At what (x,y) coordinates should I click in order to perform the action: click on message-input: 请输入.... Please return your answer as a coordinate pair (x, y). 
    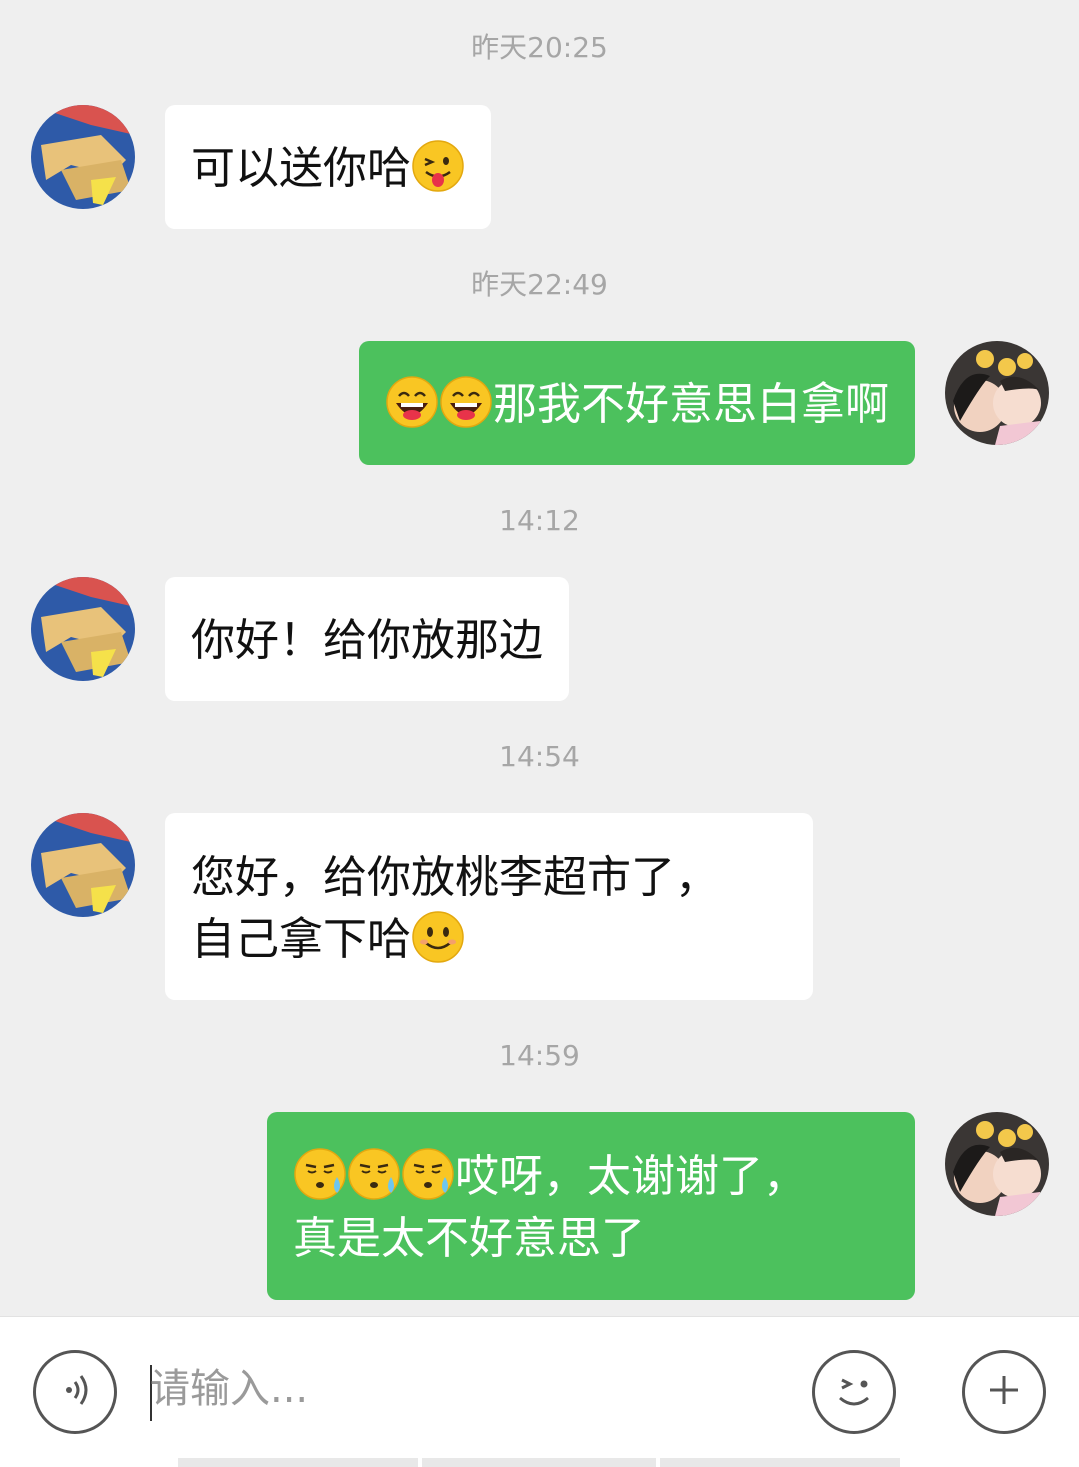
    Looking at the image, I should click on (460, 1389).